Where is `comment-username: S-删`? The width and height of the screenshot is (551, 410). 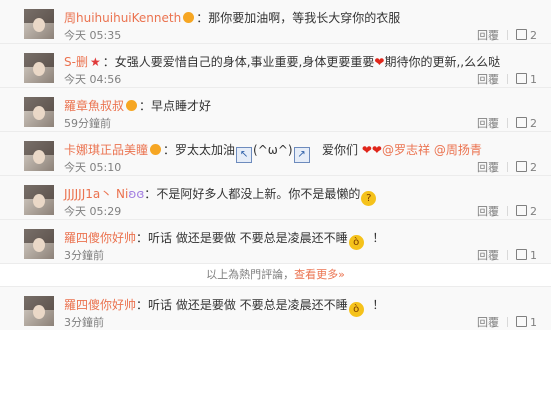 comment-username: S-删 is located at coordinates (76, 62).